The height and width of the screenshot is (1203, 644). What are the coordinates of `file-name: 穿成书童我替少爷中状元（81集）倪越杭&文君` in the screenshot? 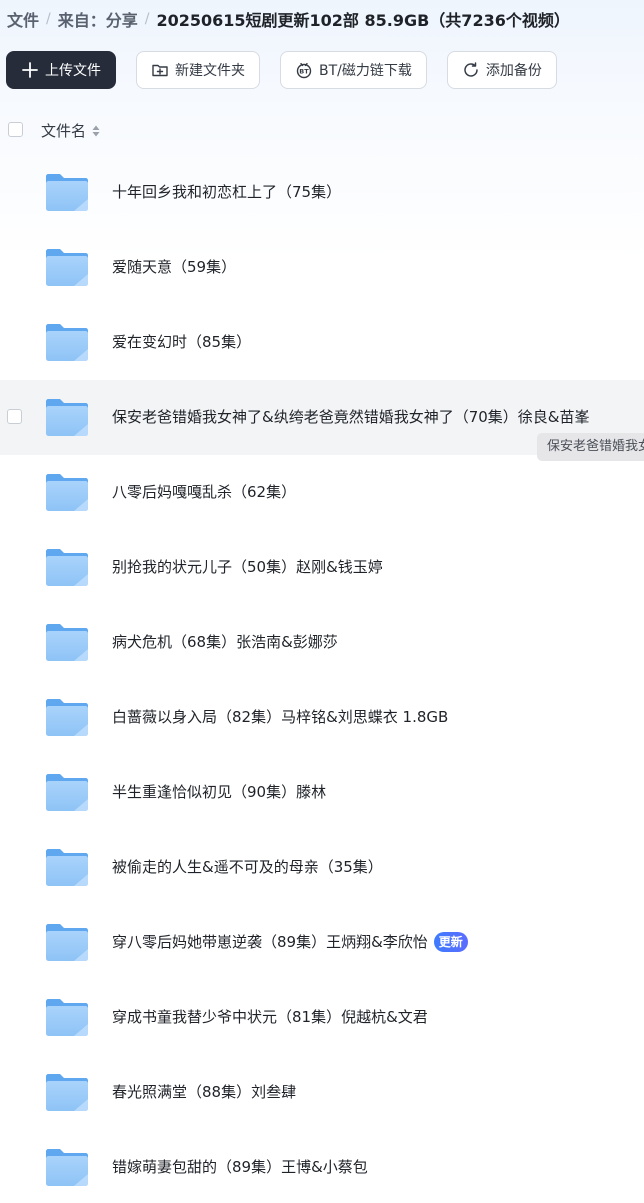 It's located at (270, 1016).